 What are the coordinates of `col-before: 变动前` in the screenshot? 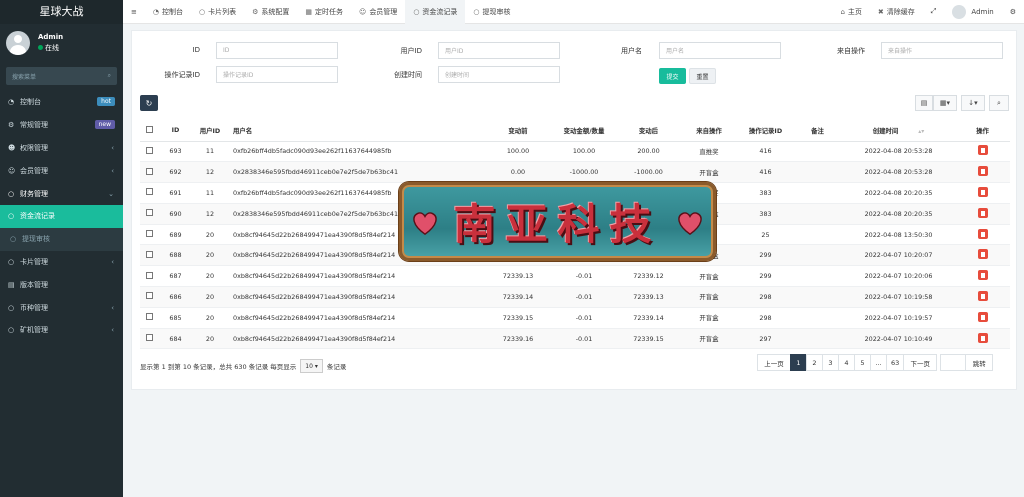 It's located at (518, 131).